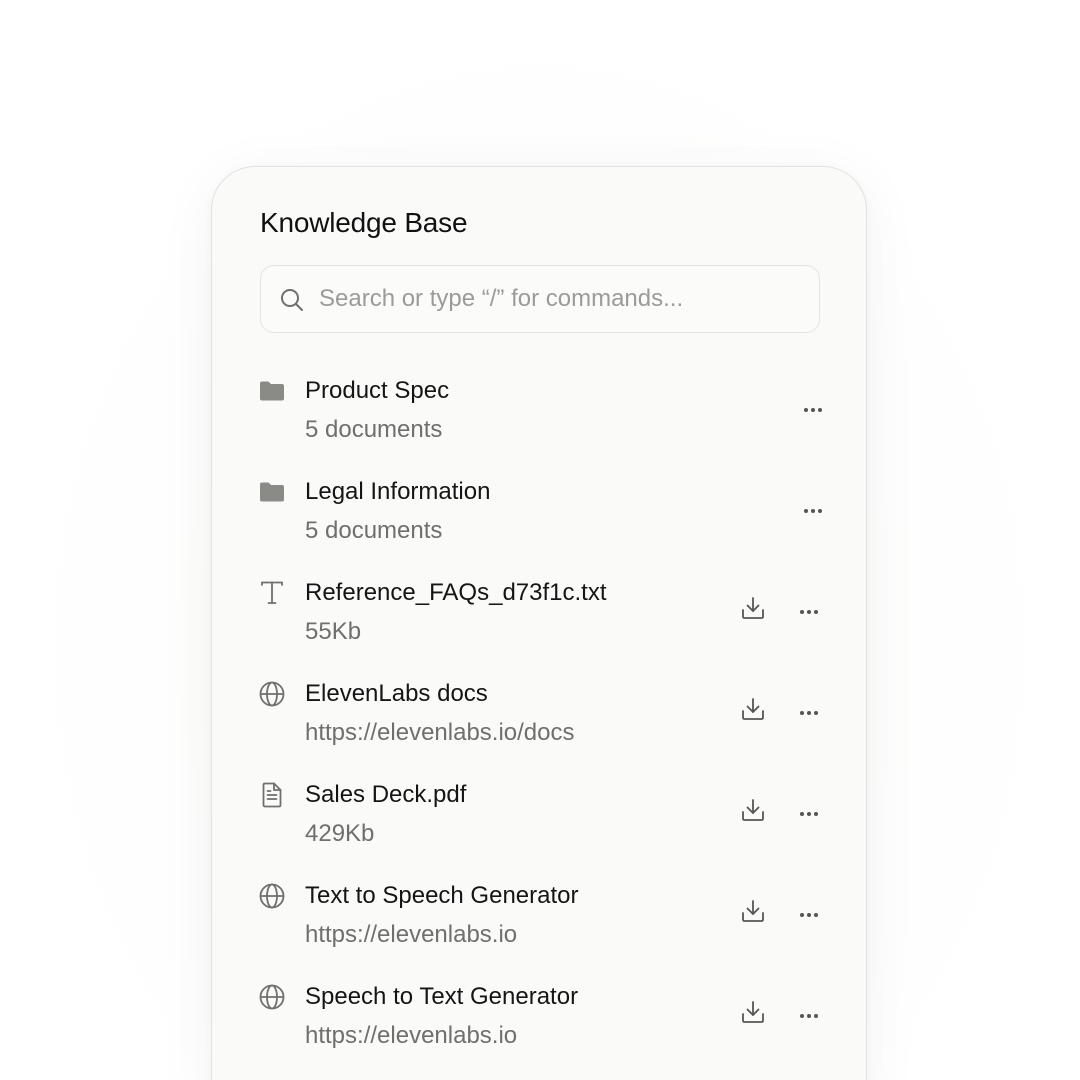 Image resolution: width=1080 pixels, height=1080 pixels. I want to click on item-name: Sales Deck.pdf, so click(386, 794).